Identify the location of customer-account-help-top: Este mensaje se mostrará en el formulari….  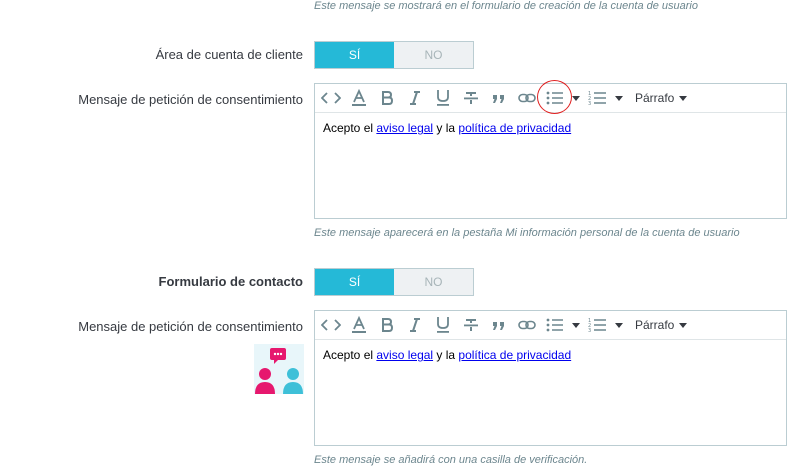
(506, 6).